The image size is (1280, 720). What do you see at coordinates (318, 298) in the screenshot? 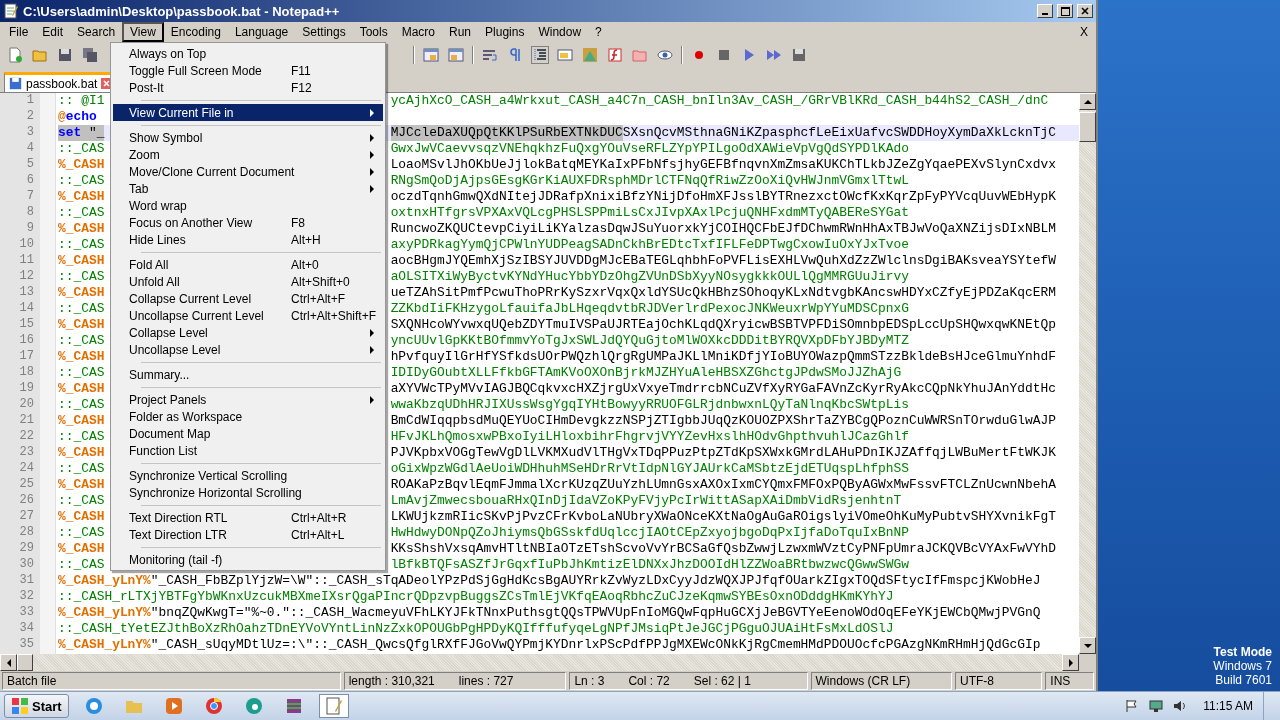
I see `shortcut-text: Ctrl+Alt+F` at bounding box center [318, 298].